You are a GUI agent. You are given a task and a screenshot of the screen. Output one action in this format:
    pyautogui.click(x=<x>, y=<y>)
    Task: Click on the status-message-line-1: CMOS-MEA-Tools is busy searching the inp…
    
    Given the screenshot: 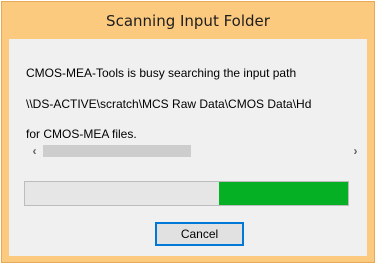 What is the action you would take?
    pyautogui.click(x=161, y=73)
    